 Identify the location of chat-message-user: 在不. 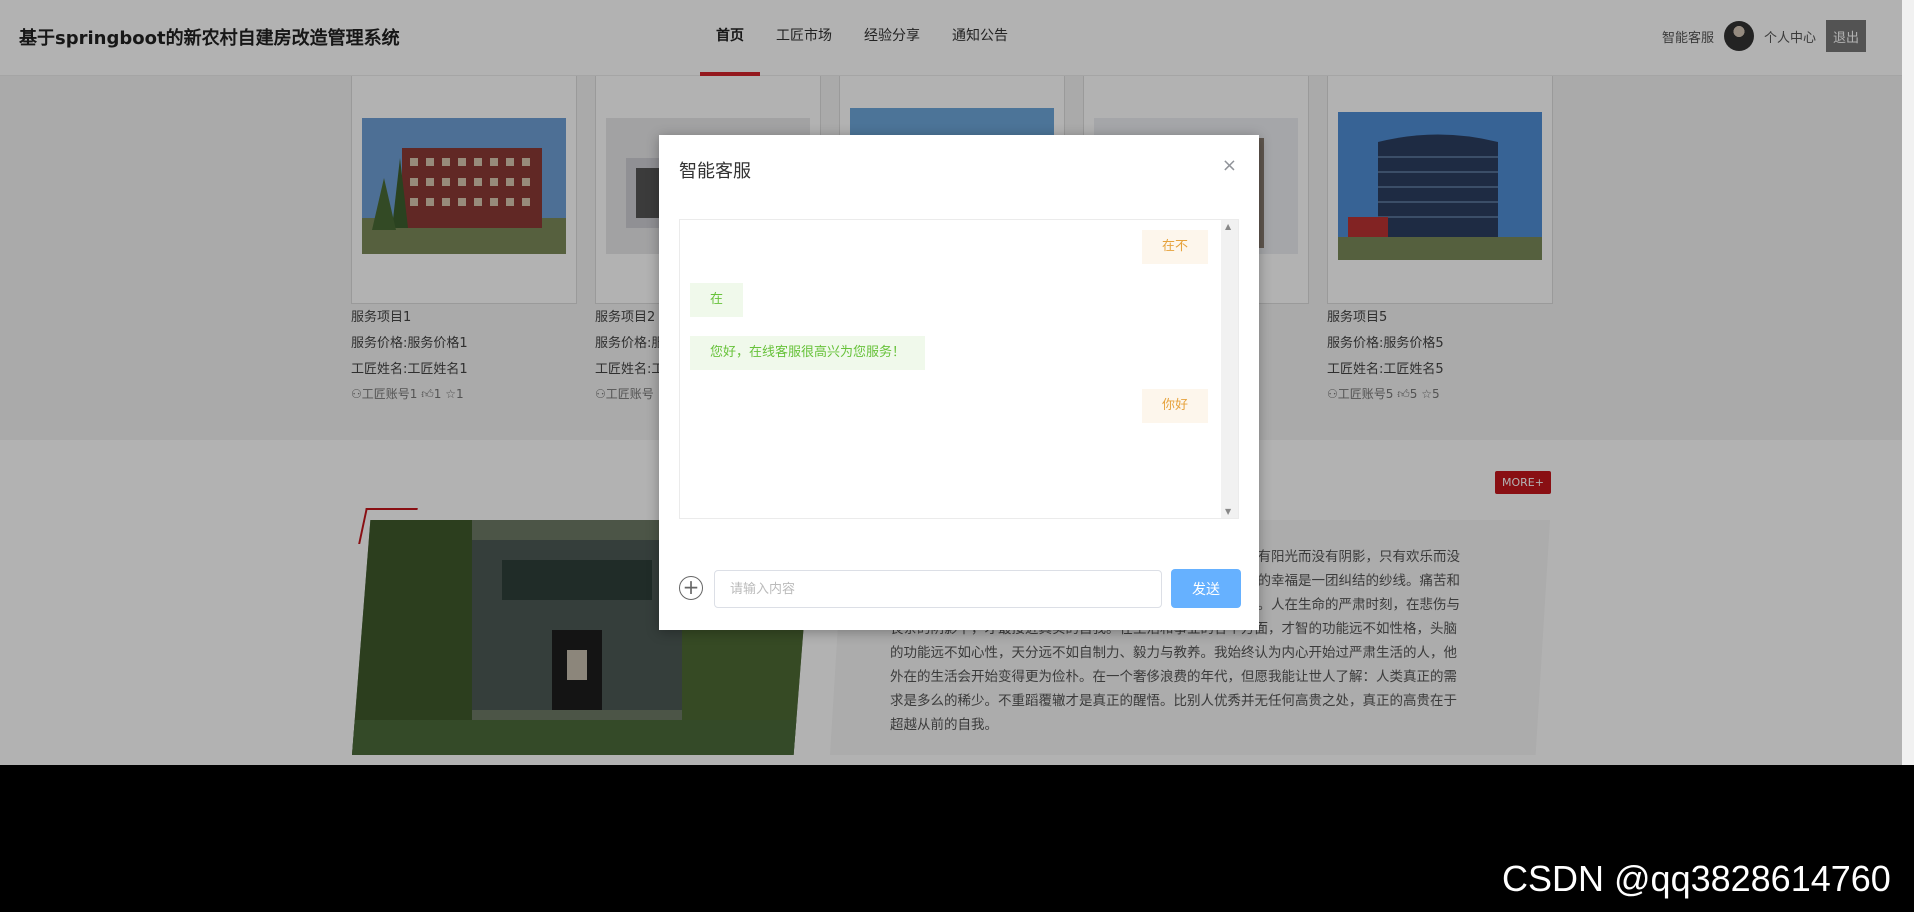
(1174, 247).